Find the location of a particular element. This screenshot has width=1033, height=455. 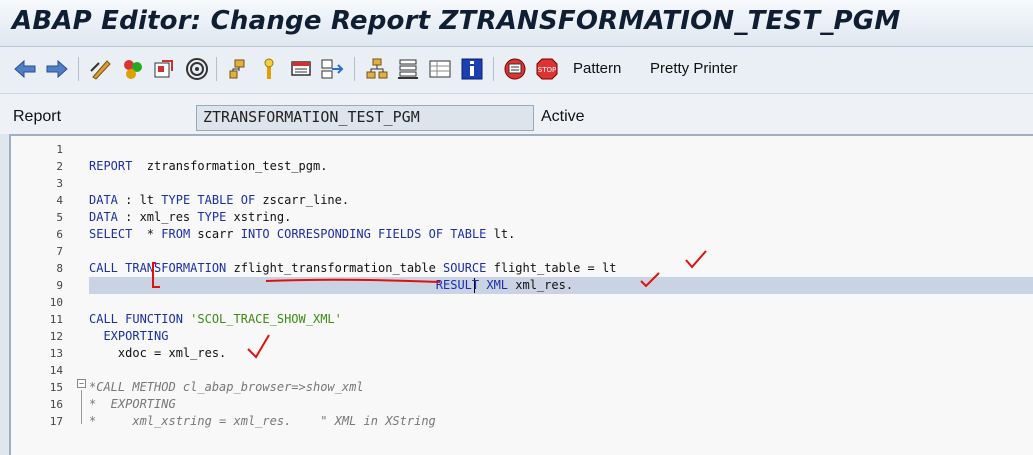

code-token: xml_res. is located at coordinates (541, 285).